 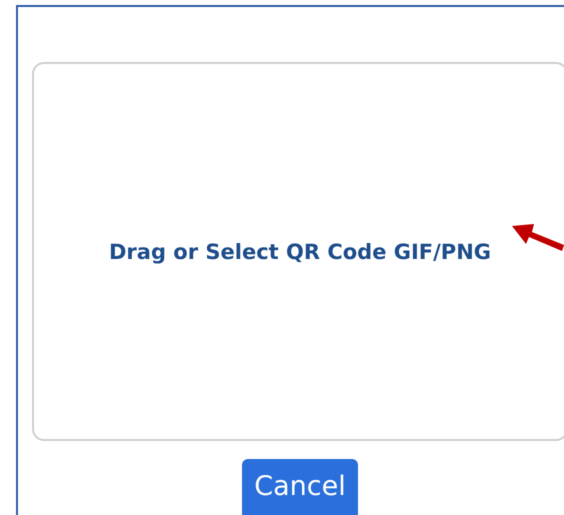 What do you see at coordinates (300, 252) in the screenshot?
I see `drop-zone-label: Drag or Select QR Code GIF/PNG` at bounding box center [300, 252].